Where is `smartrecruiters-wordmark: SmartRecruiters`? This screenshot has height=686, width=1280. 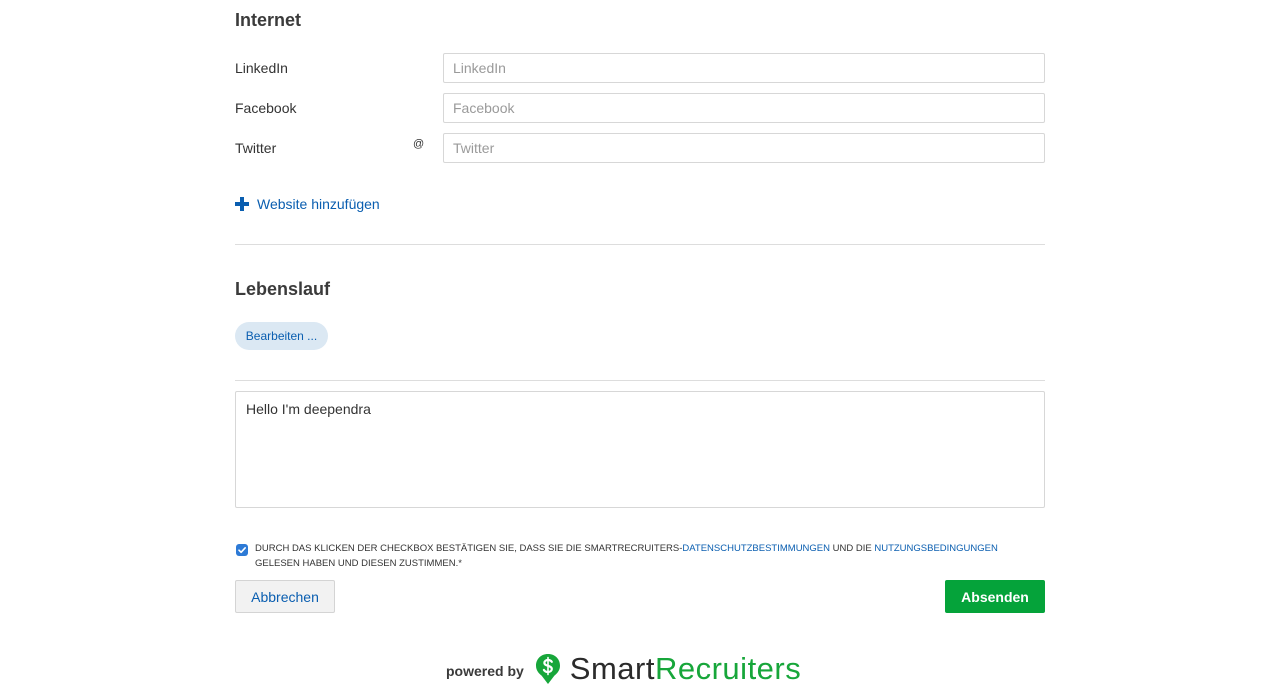
smartrecruiters-wordmark: SmartRecruiters is located at coordinates (685, 669).